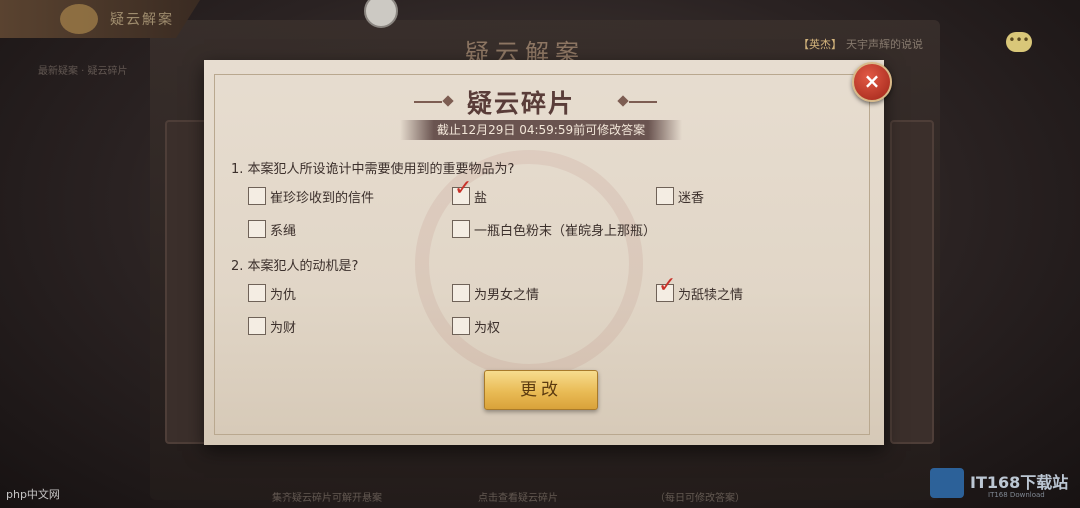  Describe the element at coordinates (623, 101) in the screenshot. I see `title-diamond-right-icon` at that location.